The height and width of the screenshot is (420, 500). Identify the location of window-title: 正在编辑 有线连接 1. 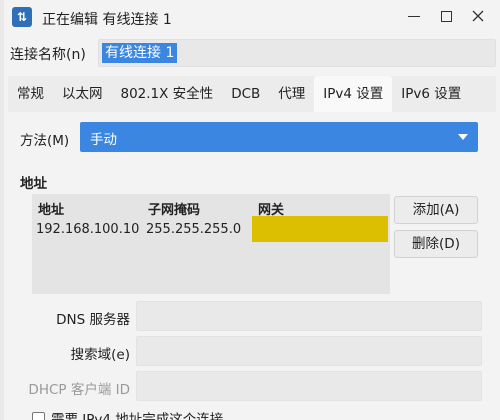
(107, 20).